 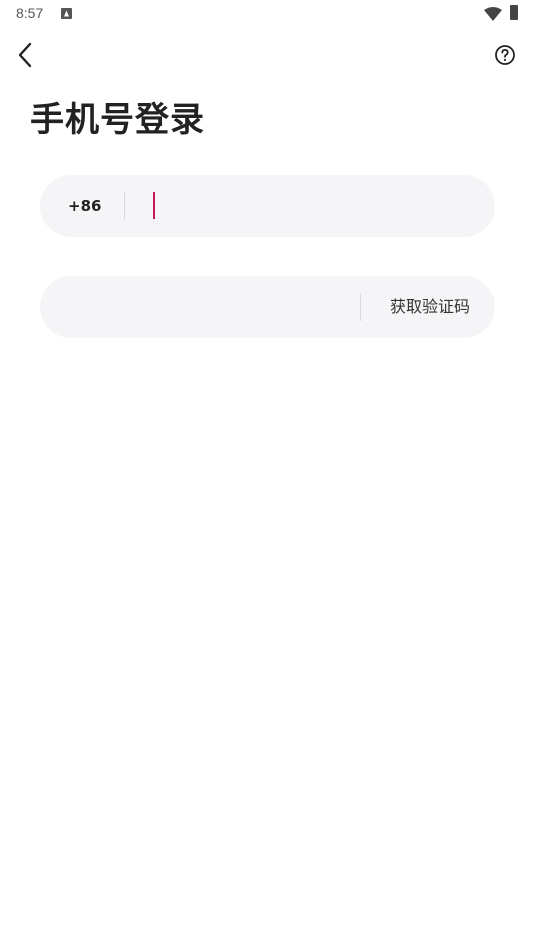 What do you see at coordinates (30, 13) in the screenshot?
I see `status-time: 8:57` at bounding box center [30, 13].